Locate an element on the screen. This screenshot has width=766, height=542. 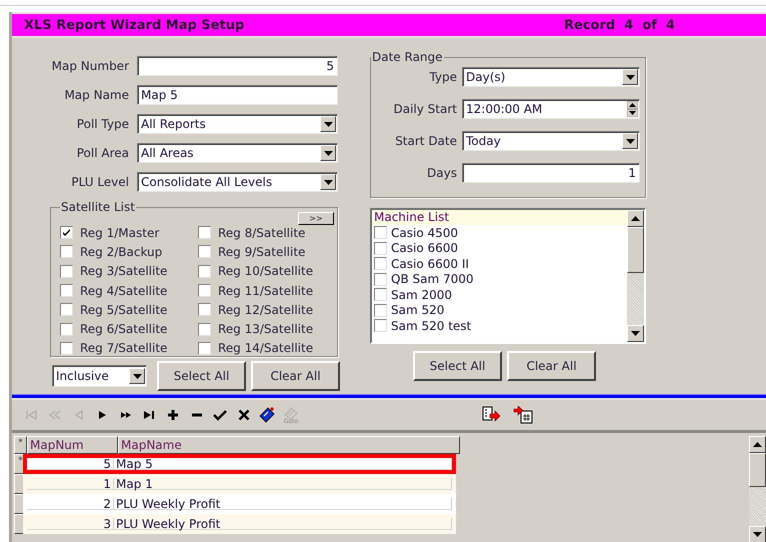
list-item: Casio 4500 is located at coordinates (424, 233).